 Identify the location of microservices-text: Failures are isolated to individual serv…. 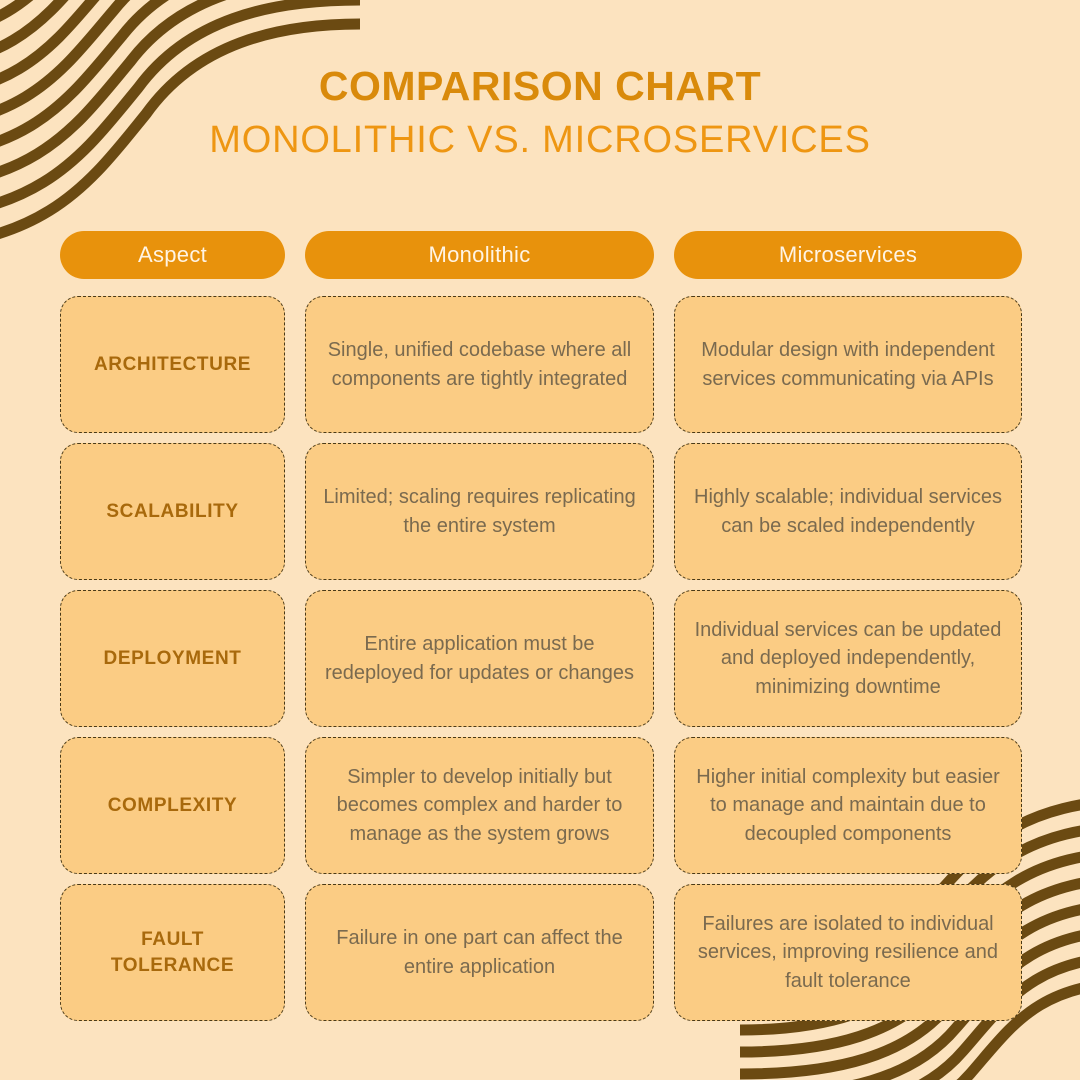
(848, 952).